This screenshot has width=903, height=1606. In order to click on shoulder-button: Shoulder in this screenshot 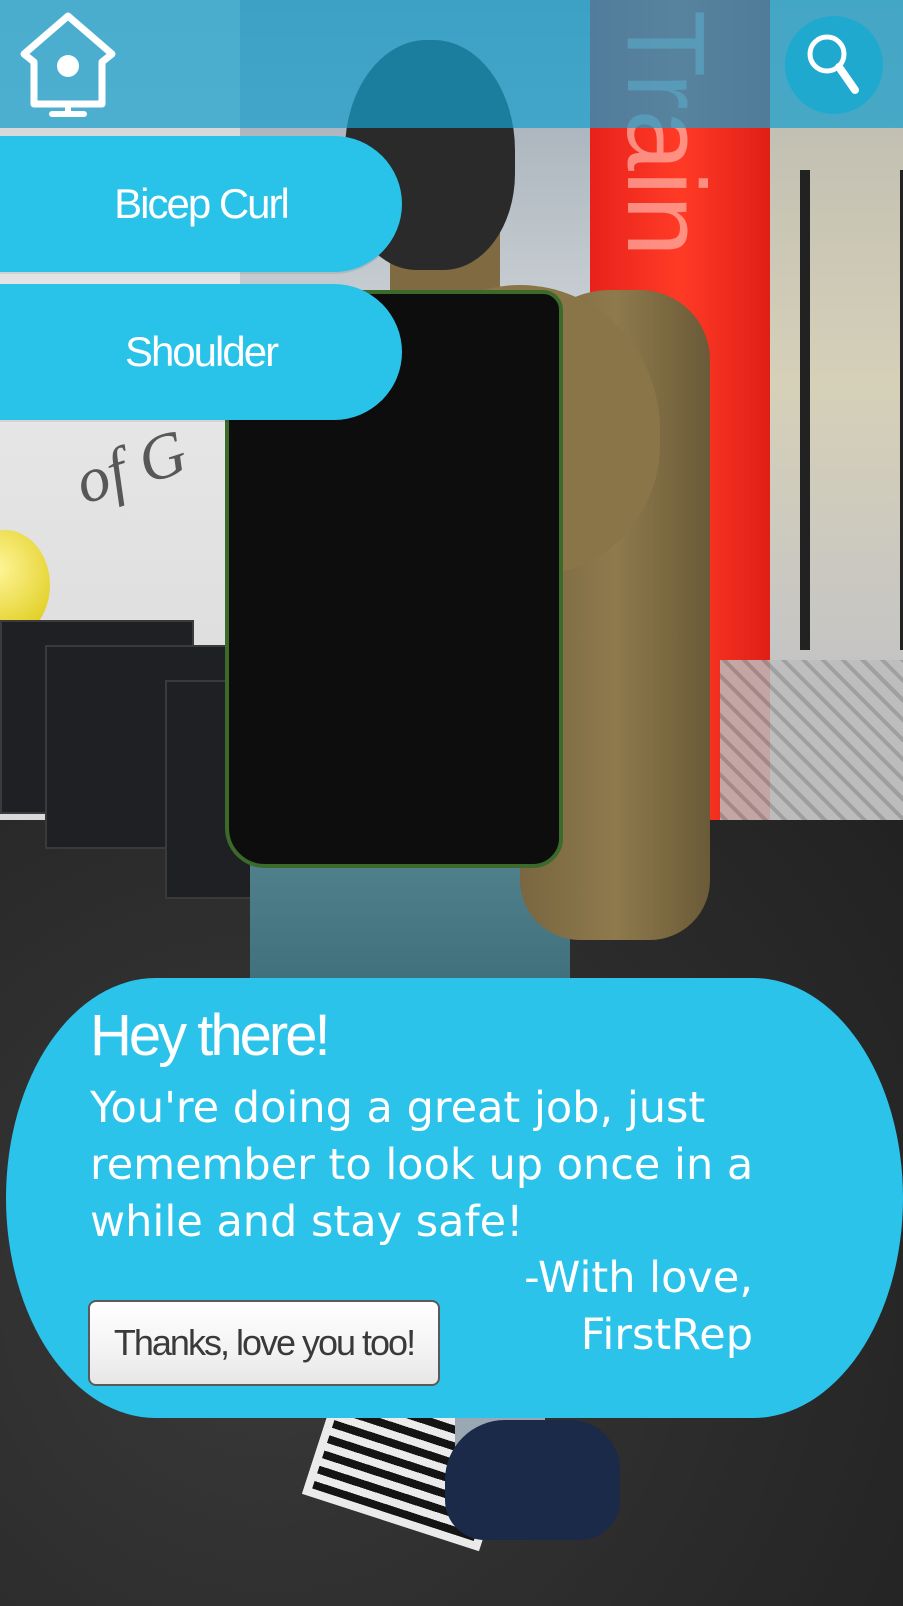, I will do `click(201, 352)`.